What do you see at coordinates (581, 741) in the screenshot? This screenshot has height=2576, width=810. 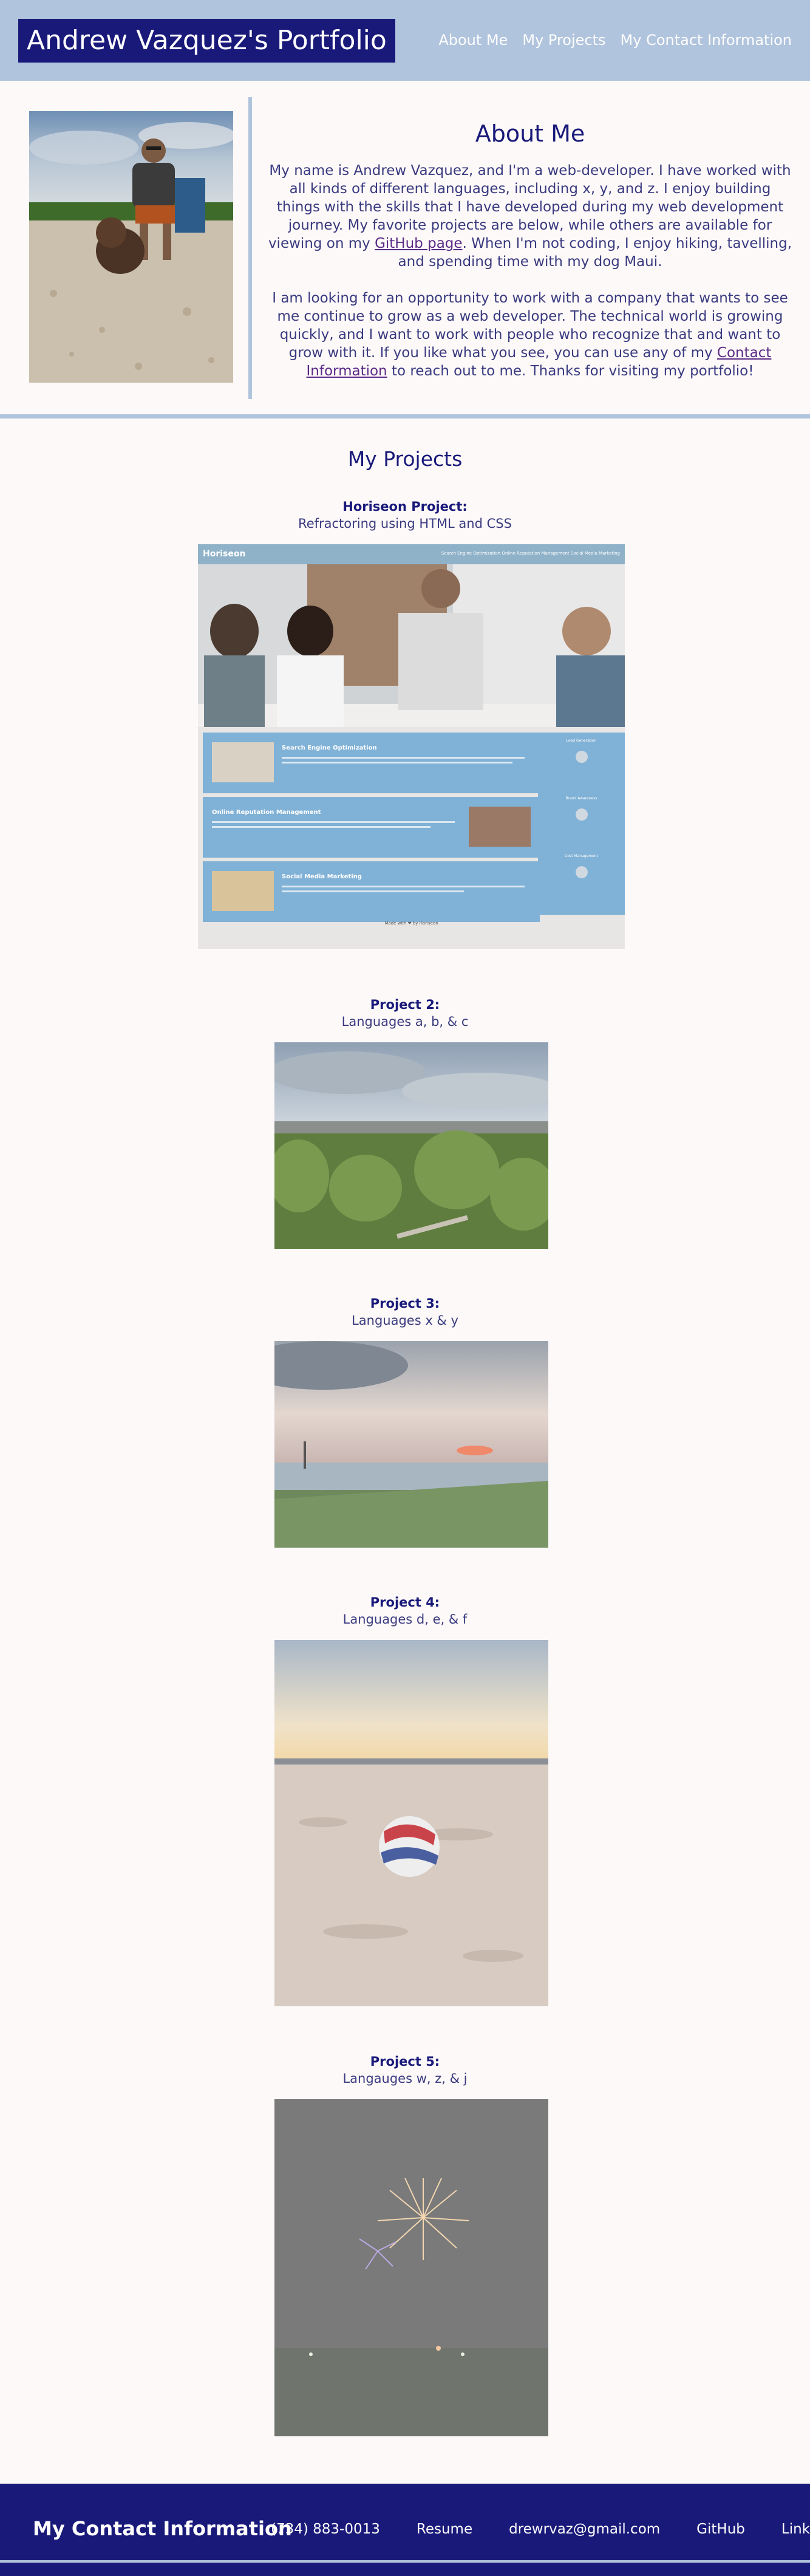 I see `sidebar-title: Lead Generation` at bounding box center [581, 741].